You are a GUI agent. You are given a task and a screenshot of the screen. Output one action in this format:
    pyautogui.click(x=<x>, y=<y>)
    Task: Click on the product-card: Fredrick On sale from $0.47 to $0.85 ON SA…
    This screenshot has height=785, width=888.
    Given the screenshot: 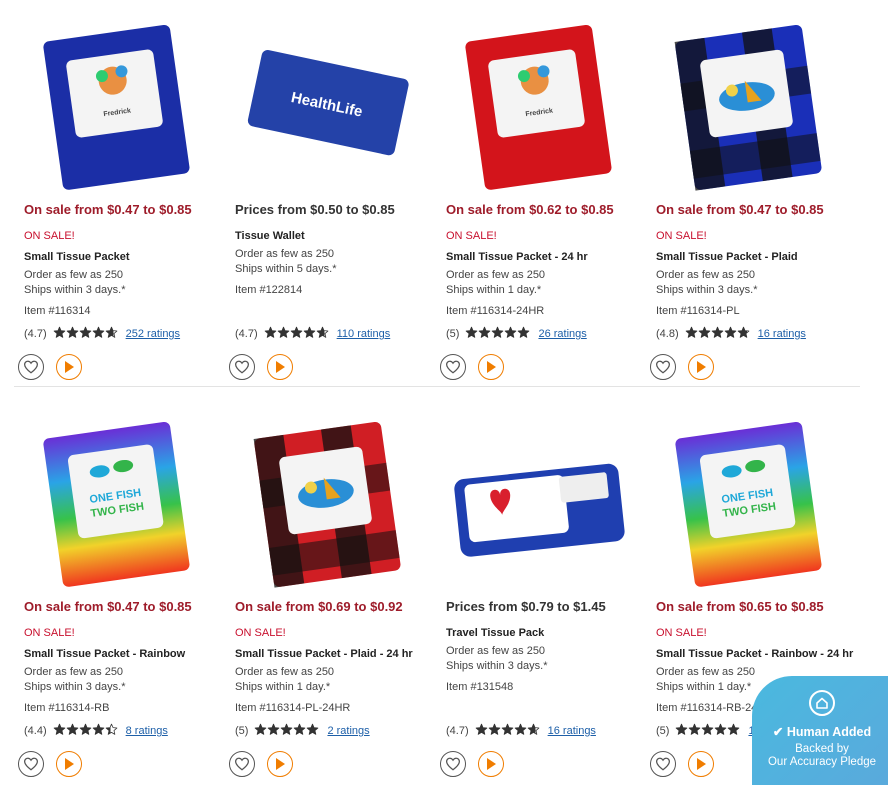 What is the action you would take?
    pyautogui.click(x=121, y=198)
    